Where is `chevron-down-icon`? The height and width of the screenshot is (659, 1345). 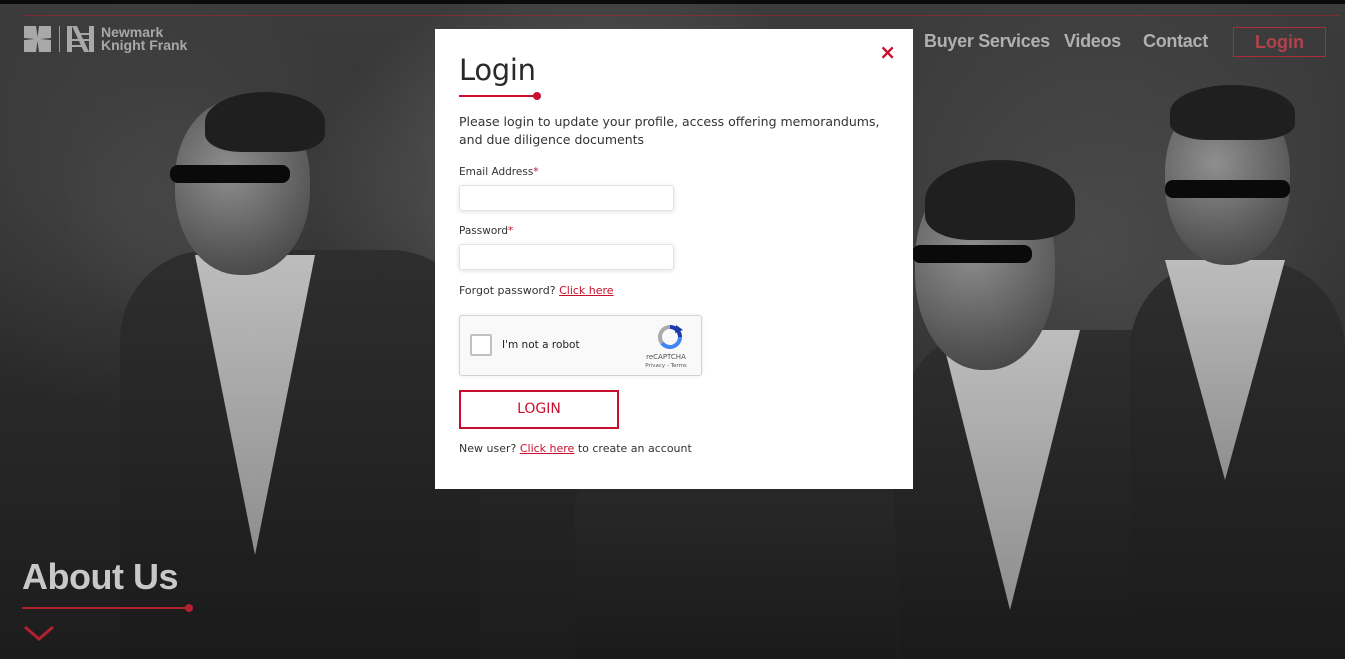
chevron-down-icon is located at coordinates (39, 635).